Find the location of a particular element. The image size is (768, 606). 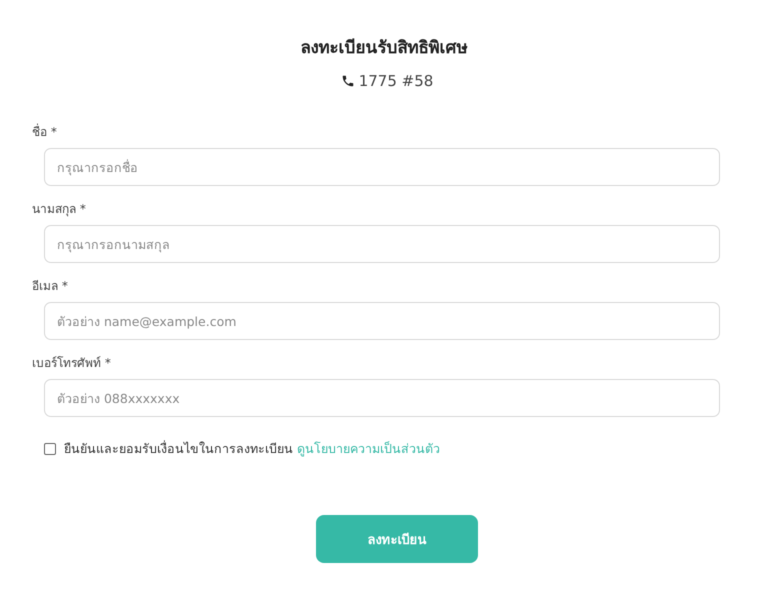

form-title: ลงทะเบียนรับสิทธิพิเศษ is located at coordinates (384, 48).